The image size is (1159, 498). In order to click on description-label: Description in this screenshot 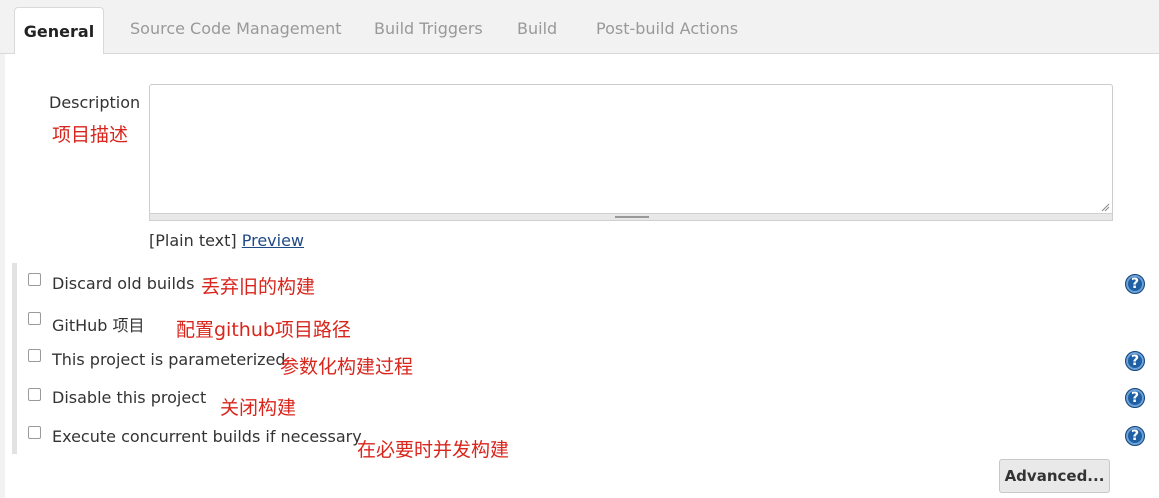, I will do `click(95, 102)`.